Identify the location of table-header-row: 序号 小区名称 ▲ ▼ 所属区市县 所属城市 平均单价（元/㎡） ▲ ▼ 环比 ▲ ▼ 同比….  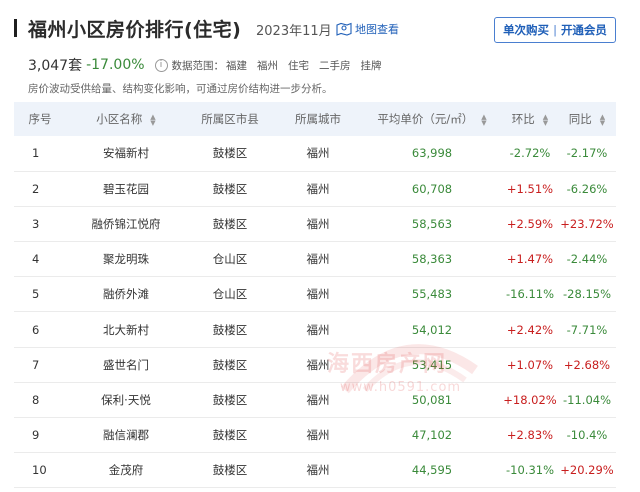
(315, 119).